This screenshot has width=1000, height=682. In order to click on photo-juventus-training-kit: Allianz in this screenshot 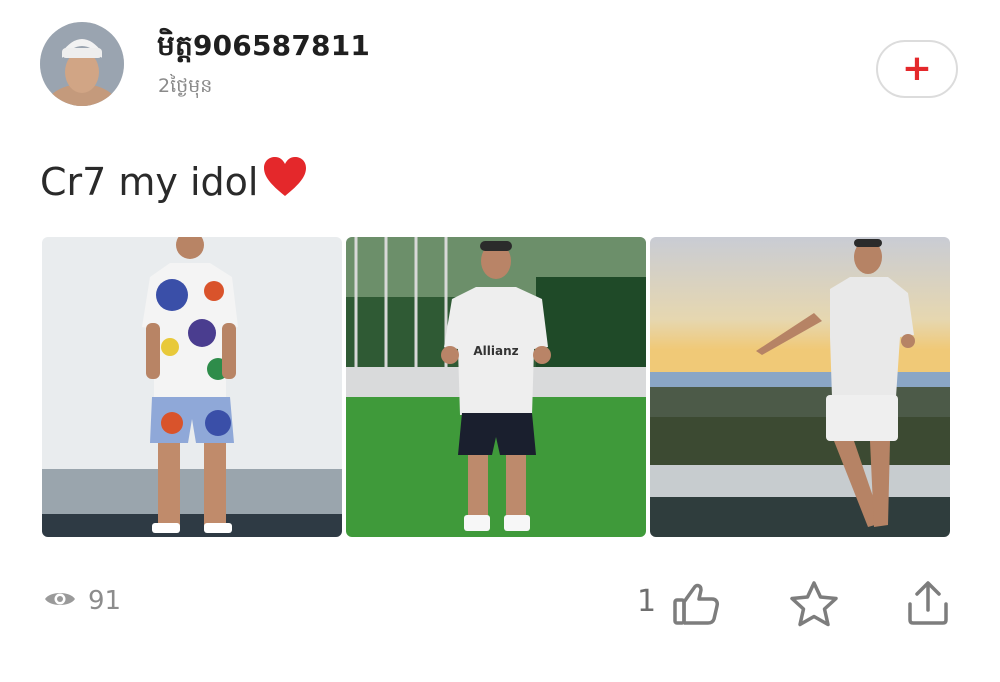, I will do `click(496, 387)`.